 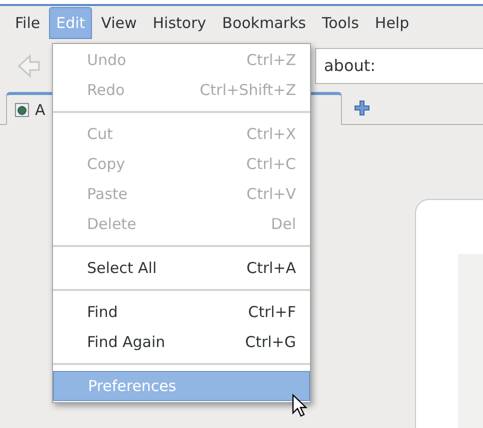 What do you see at coordinates (362, 108) in the screenshot?
I see `plus-icon` at bounding box center [362, 108].